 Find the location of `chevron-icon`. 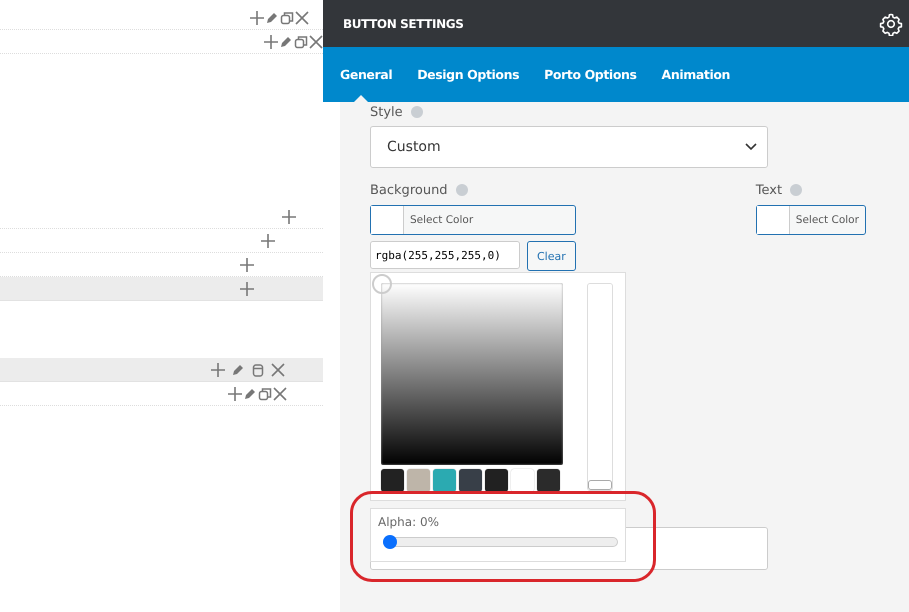

chevron-icon is located at coordinates (751, 147).